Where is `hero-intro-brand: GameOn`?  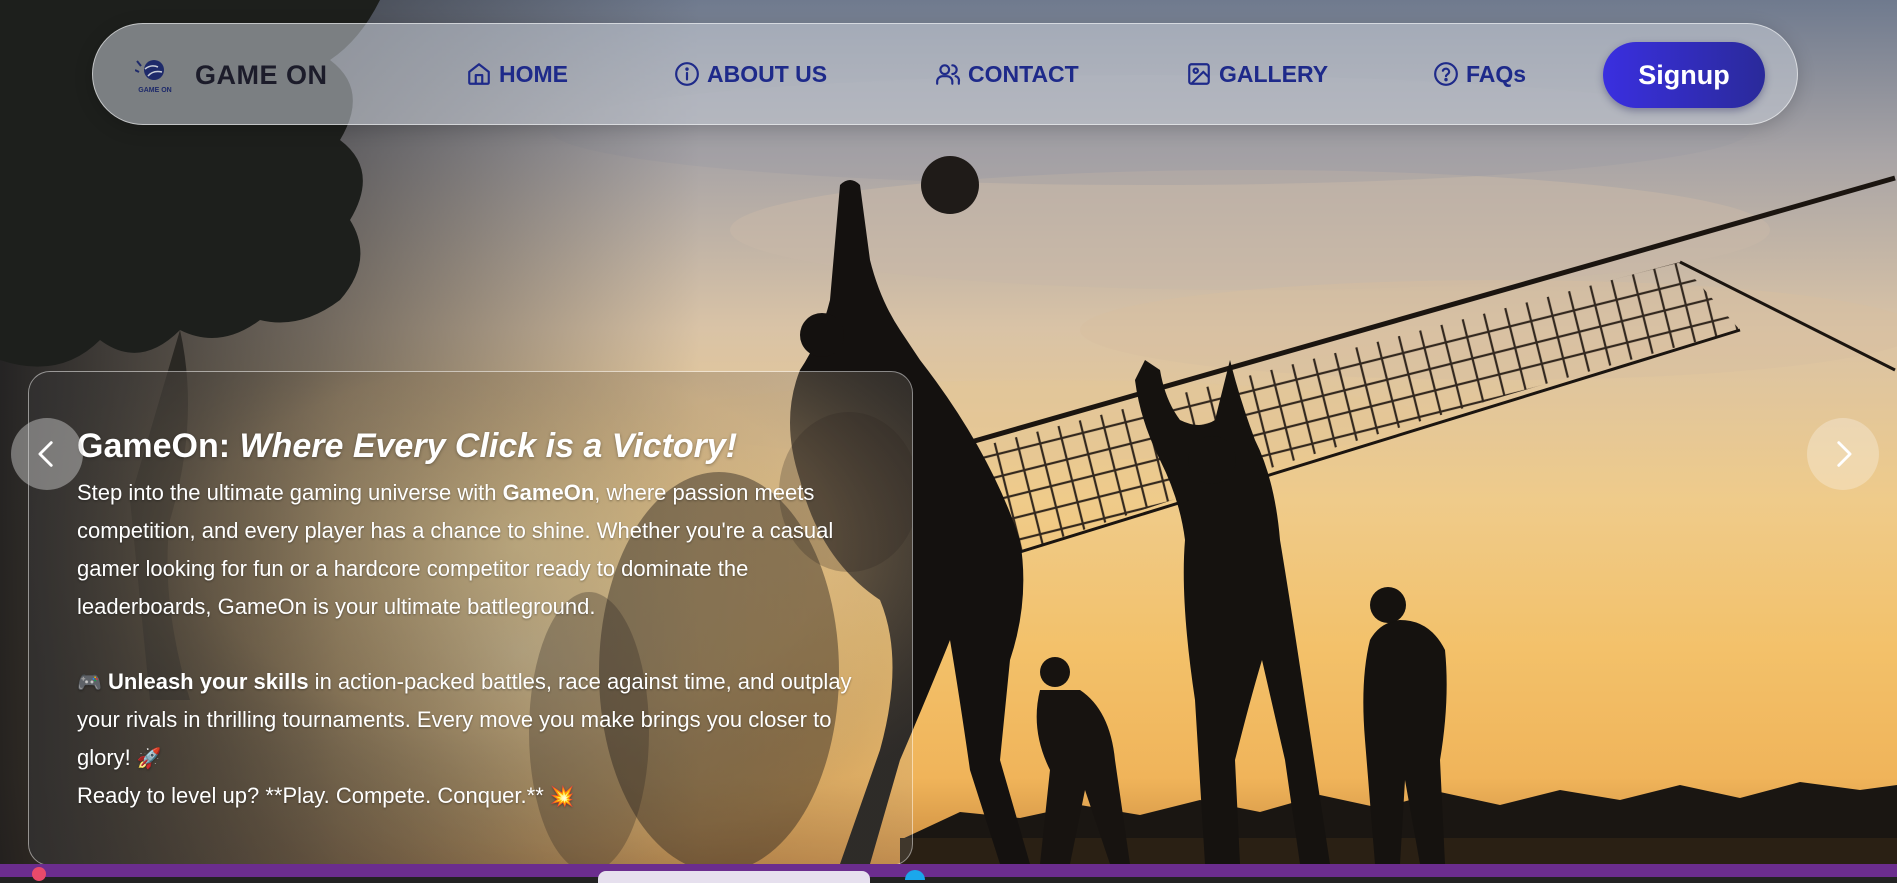
hero-intro-brand: GameOn is located at coordinates (548, 492).